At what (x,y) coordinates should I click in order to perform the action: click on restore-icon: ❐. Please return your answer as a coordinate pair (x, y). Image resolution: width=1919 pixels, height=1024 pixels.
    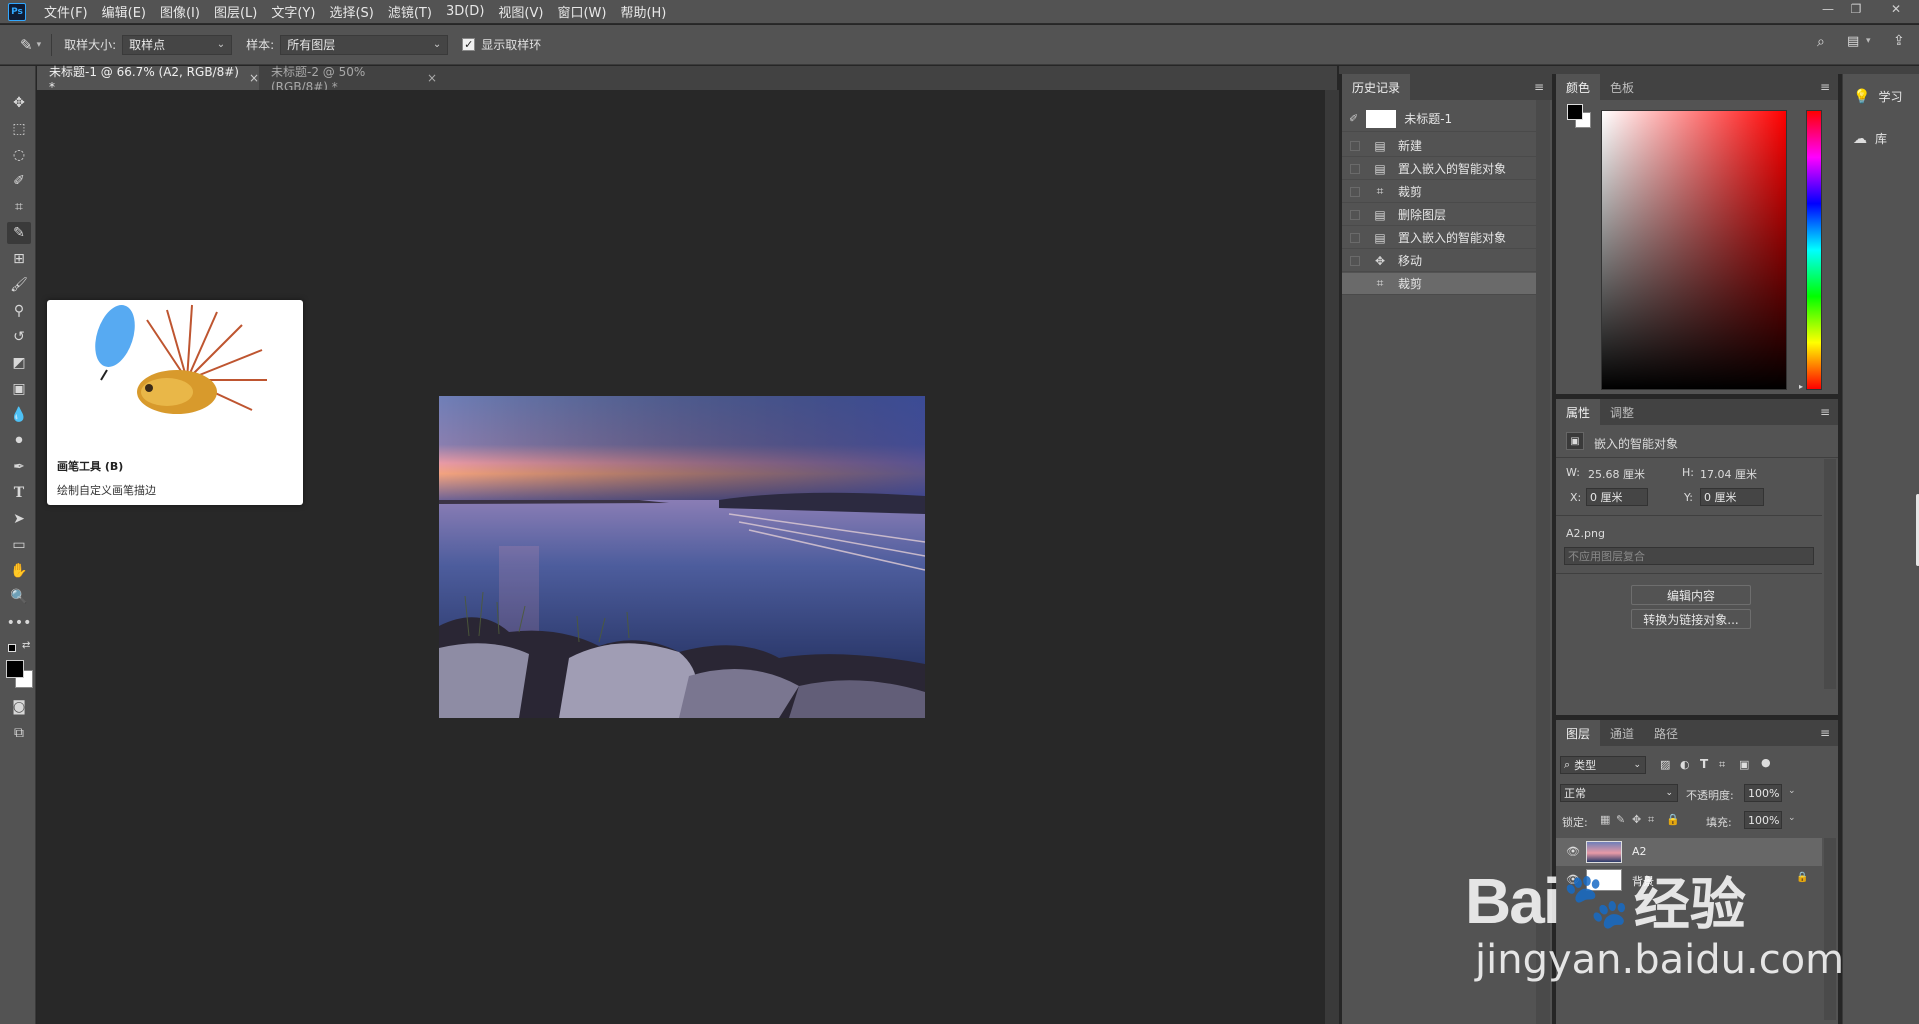
    Looking at the image, I should click on (1856, 12).